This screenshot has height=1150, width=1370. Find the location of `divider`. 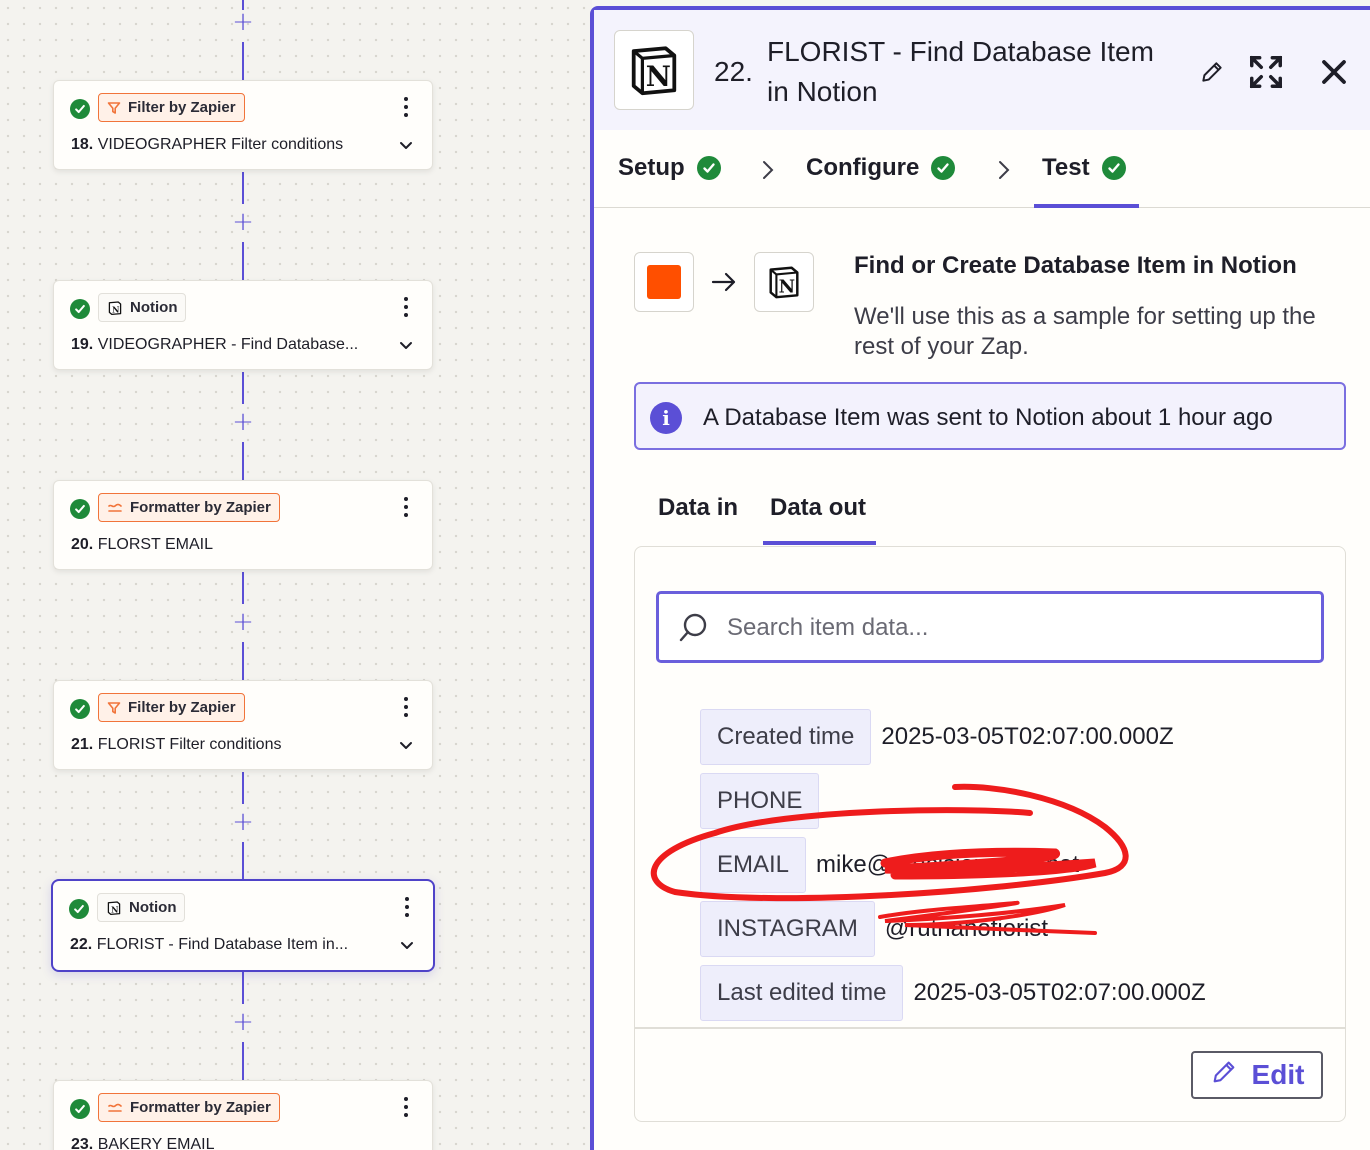

divider is located at coordinates (990, 1028).